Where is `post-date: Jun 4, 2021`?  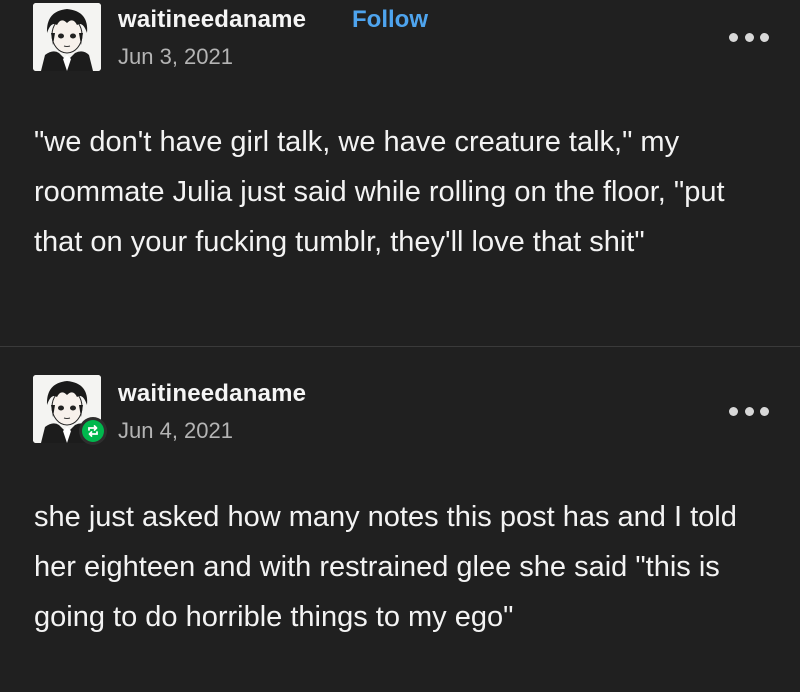
post-date: Jun 4, 2021 is located at coordinates (175, 431).